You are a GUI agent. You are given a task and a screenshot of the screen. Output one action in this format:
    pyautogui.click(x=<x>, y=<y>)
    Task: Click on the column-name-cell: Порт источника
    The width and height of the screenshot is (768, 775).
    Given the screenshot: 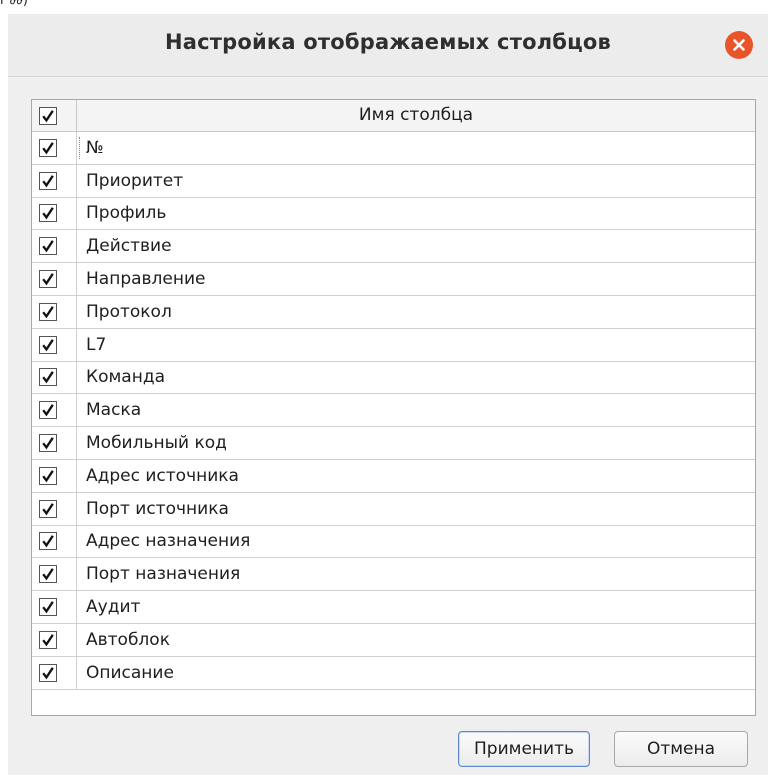 What is the action you would take?
    pyautogui.click(x=157, y=508)
    